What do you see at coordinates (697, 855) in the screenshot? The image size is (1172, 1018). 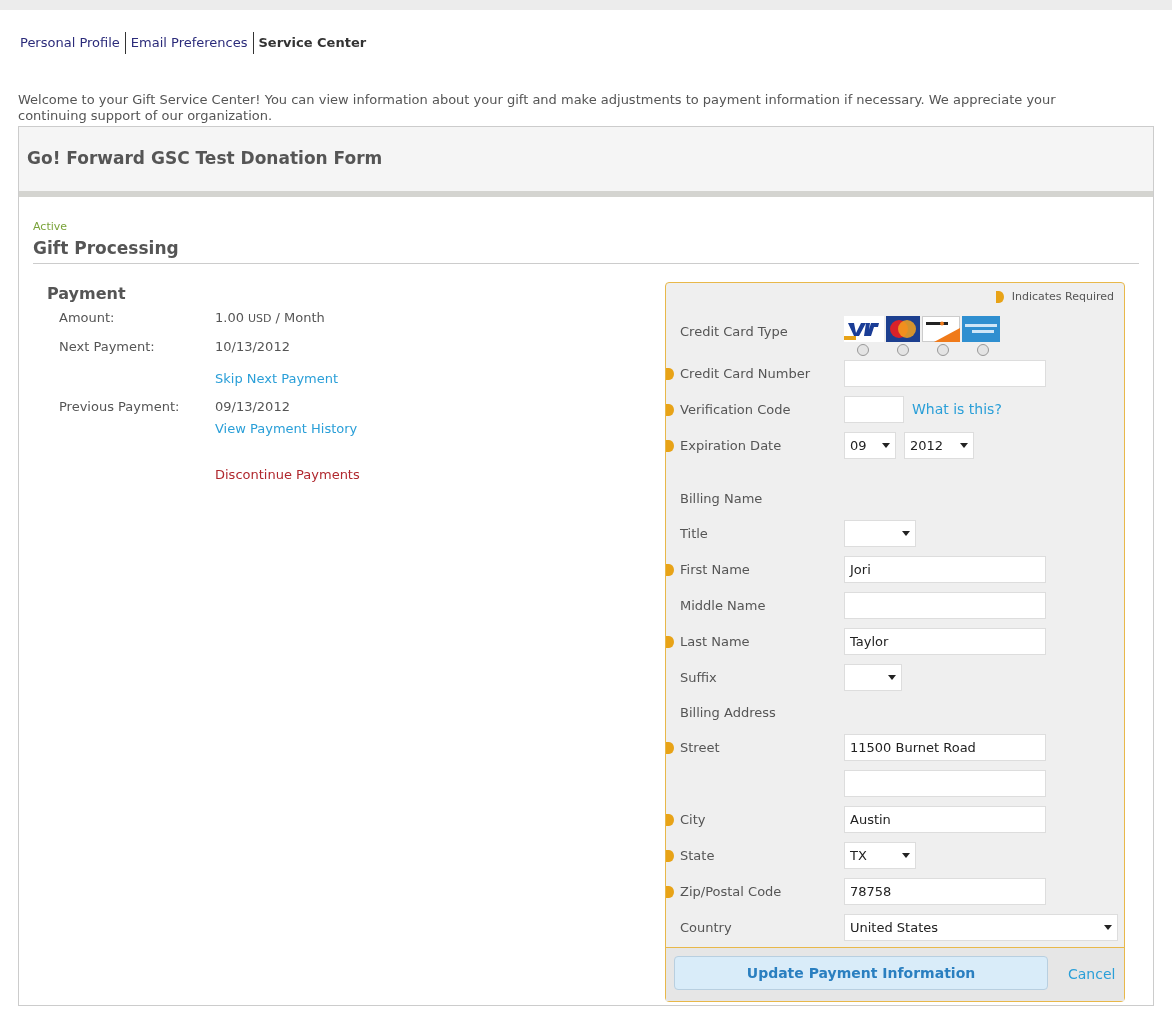 I see `field-label: State` at bounding box center [697, 855].